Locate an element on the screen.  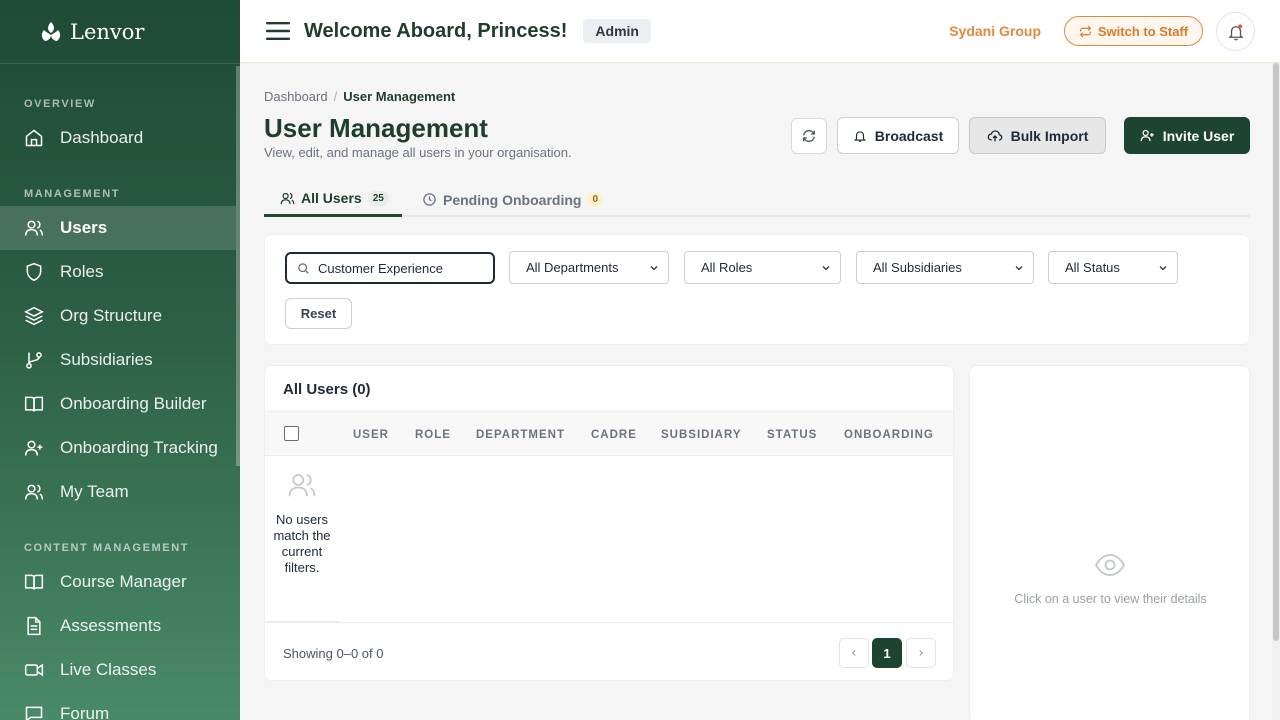
bulk-import-button: Bulk Import is located at coordinates (1037, 135).